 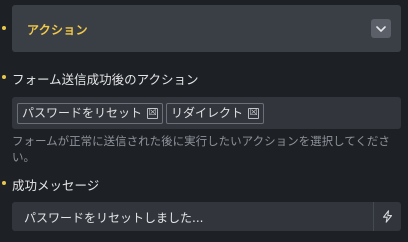 I want to click on tag-redirect: リダイレクト ☒, so click(x=215, y=113).